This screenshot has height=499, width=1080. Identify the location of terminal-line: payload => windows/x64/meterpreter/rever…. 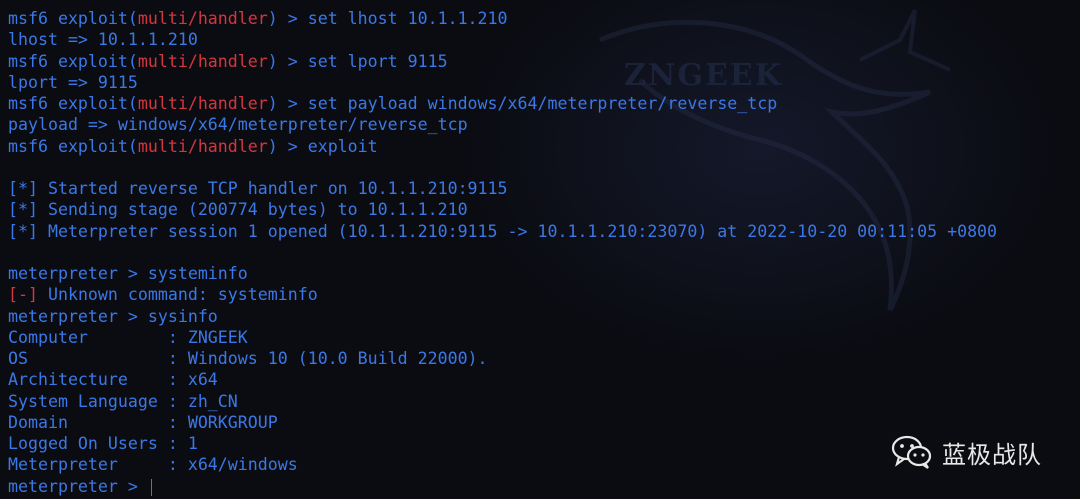
(544, 124).